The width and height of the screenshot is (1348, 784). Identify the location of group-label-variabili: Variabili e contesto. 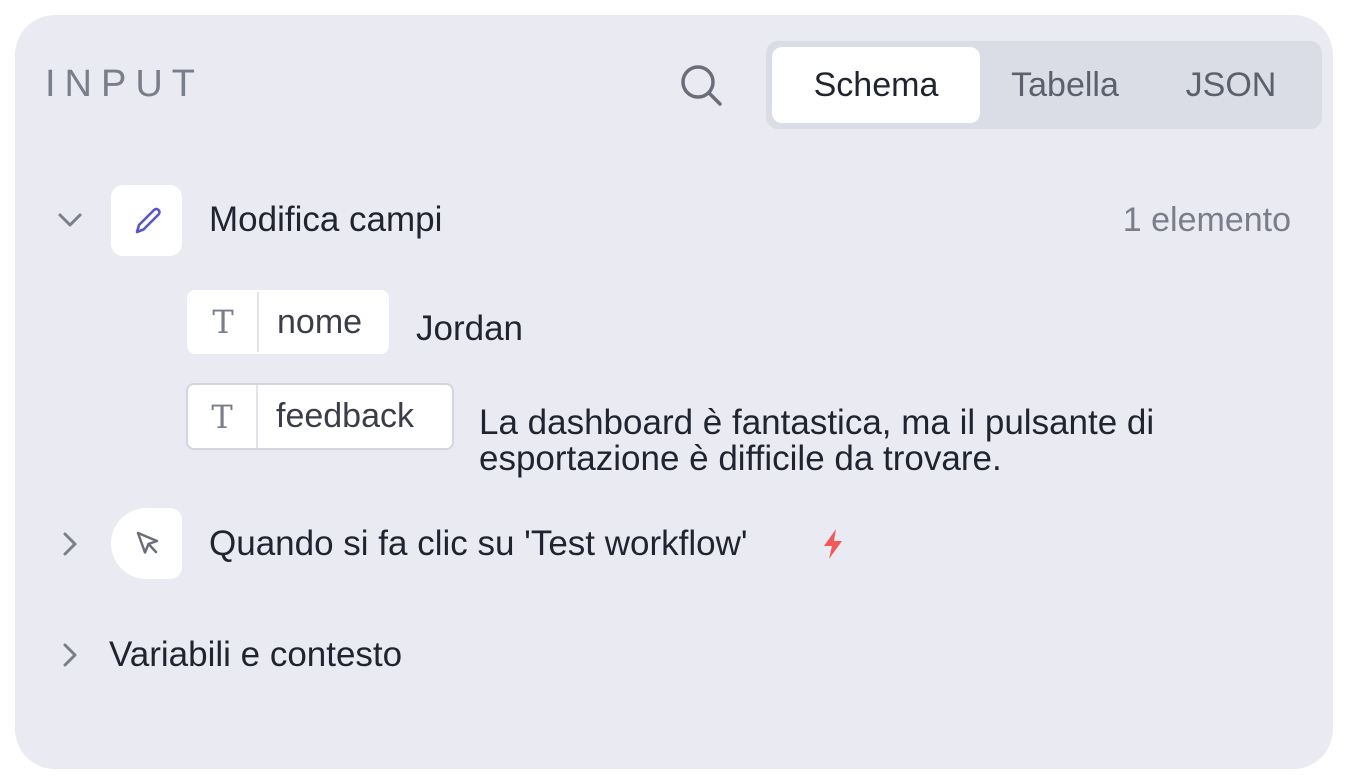
(255, 655).